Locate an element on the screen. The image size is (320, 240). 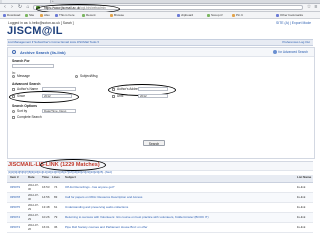
annotation-oval-since is located at coordinates (44, 97).